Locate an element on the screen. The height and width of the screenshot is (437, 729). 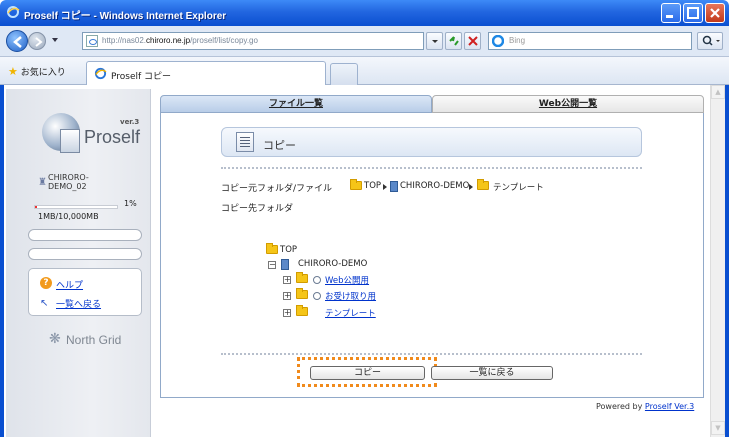
north-grid-icon: ❋ is located at coordinates (55, 339).